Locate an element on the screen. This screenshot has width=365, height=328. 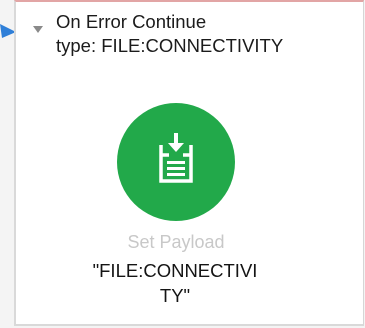
set-payload-icon-circle is located at coordinates (176, 162).